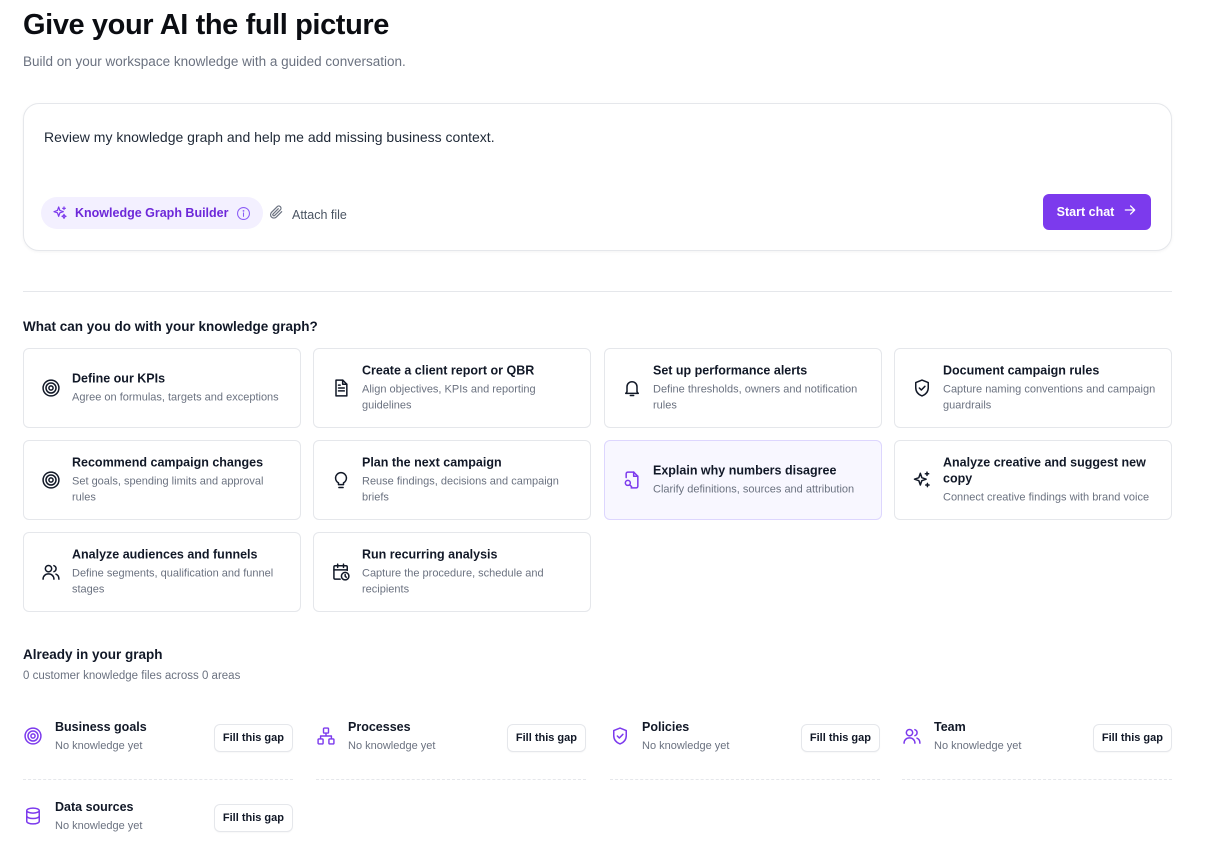 The width and height of the screenshot is (1207, 852). Describe the element at coordinates (745, 746) in the screenshot. I see `area-policies: Policies No knowledge yet Fill this gap` at that location.